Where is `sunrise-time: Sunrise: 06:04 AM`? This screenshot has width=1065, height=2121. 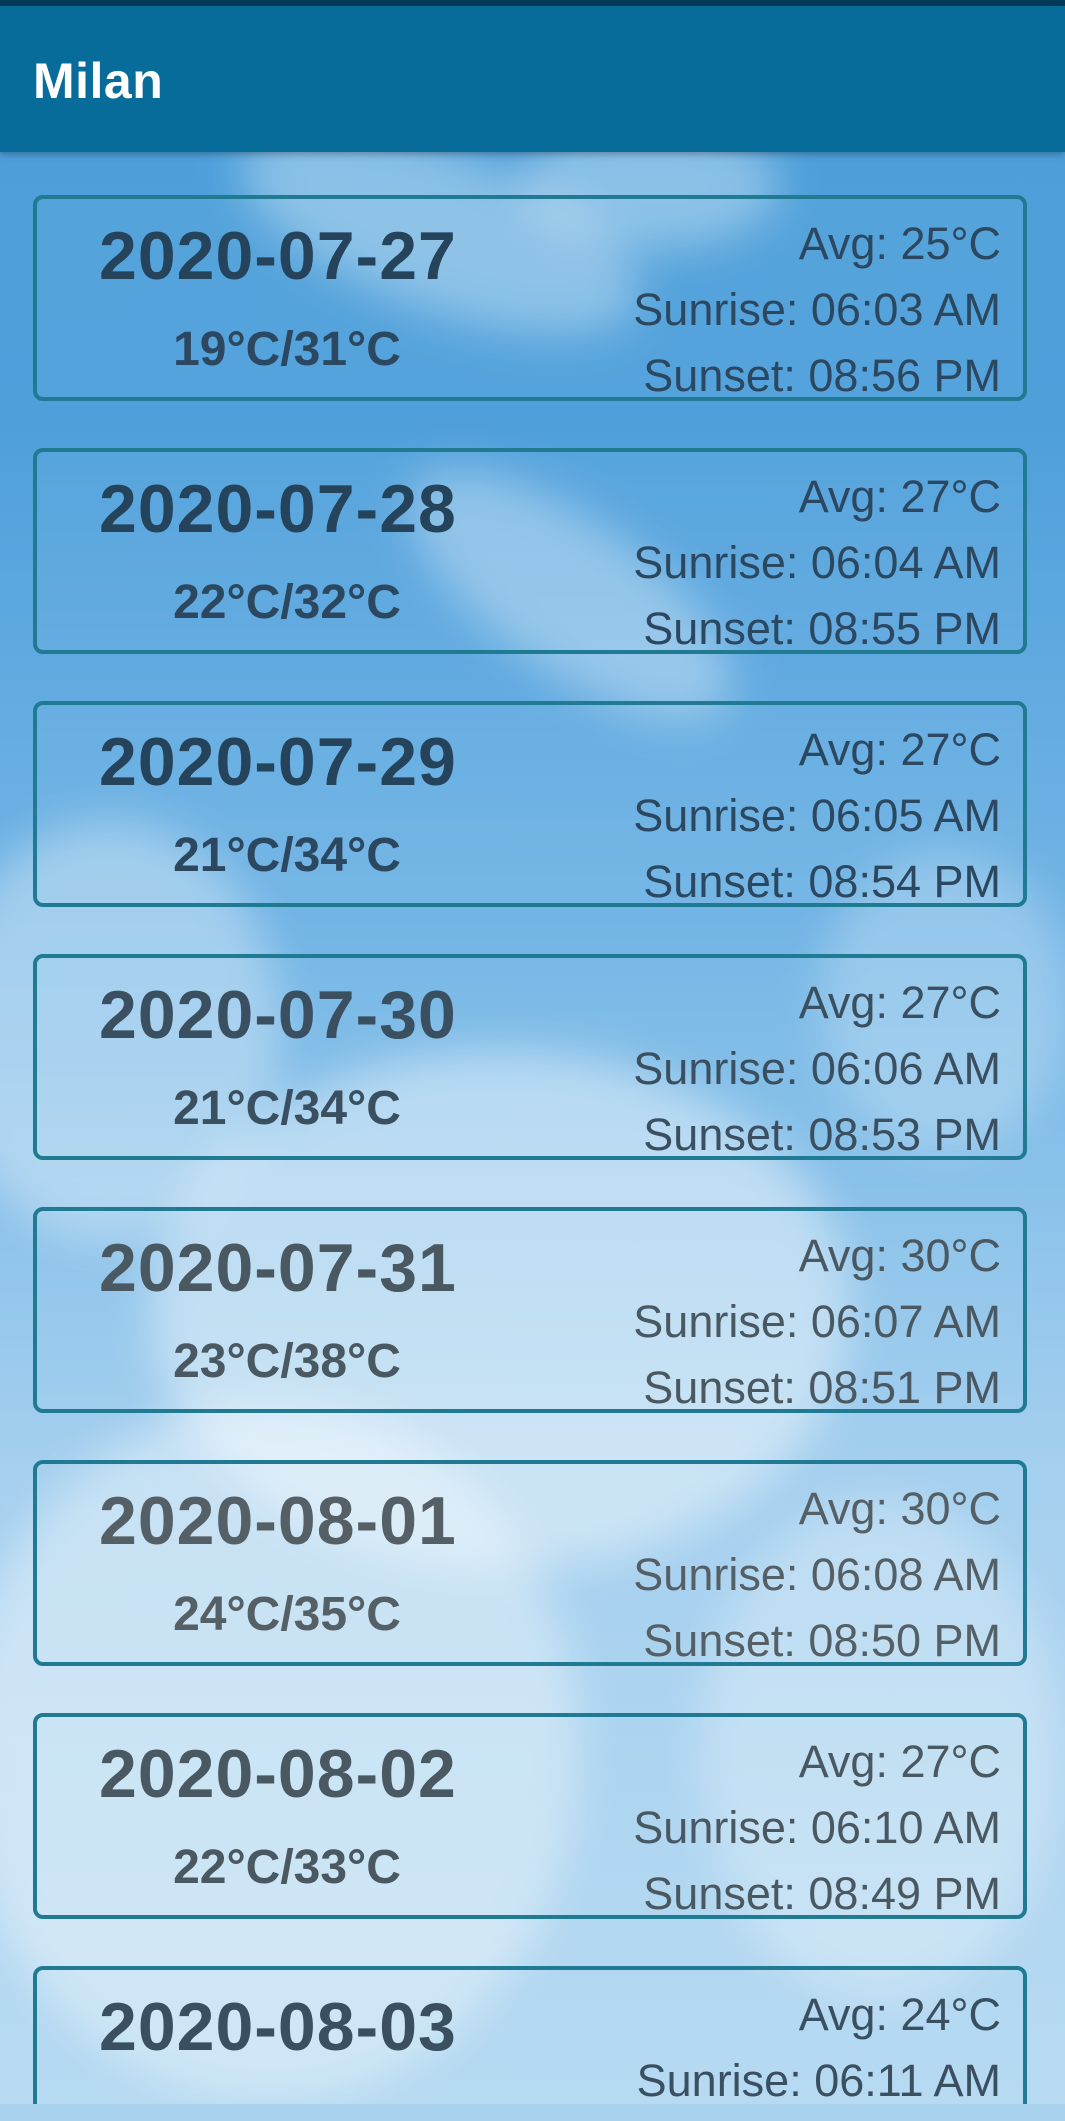
sunrise-time: Sunrise: 06:04 AM is located at coordinates (817, 562).